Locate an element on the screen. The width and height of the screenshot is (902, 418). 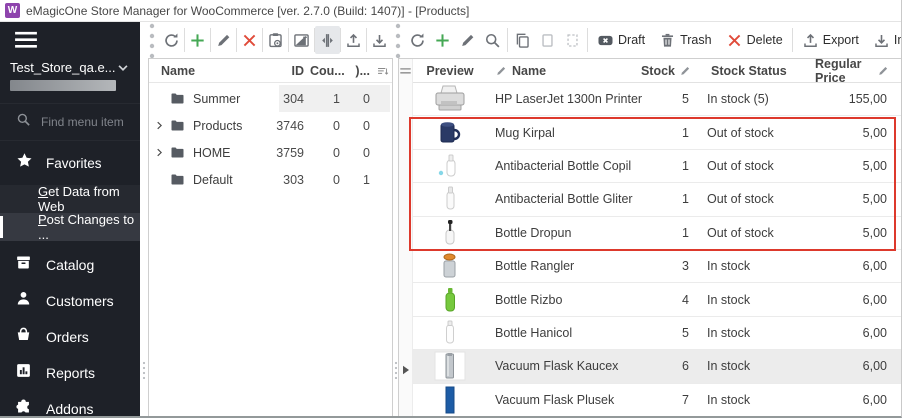
category-count: 1 is located at coordinates (336, 98).